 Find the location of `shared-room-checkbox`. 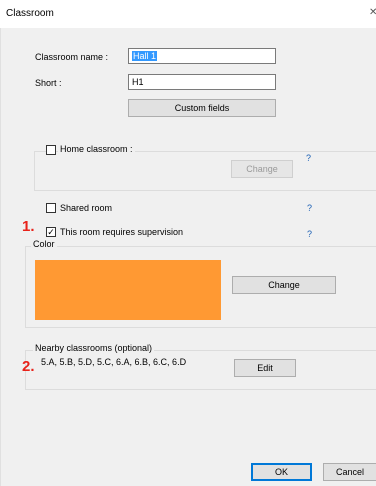

shared-room-checkbox is located at coordinates (51, 208).